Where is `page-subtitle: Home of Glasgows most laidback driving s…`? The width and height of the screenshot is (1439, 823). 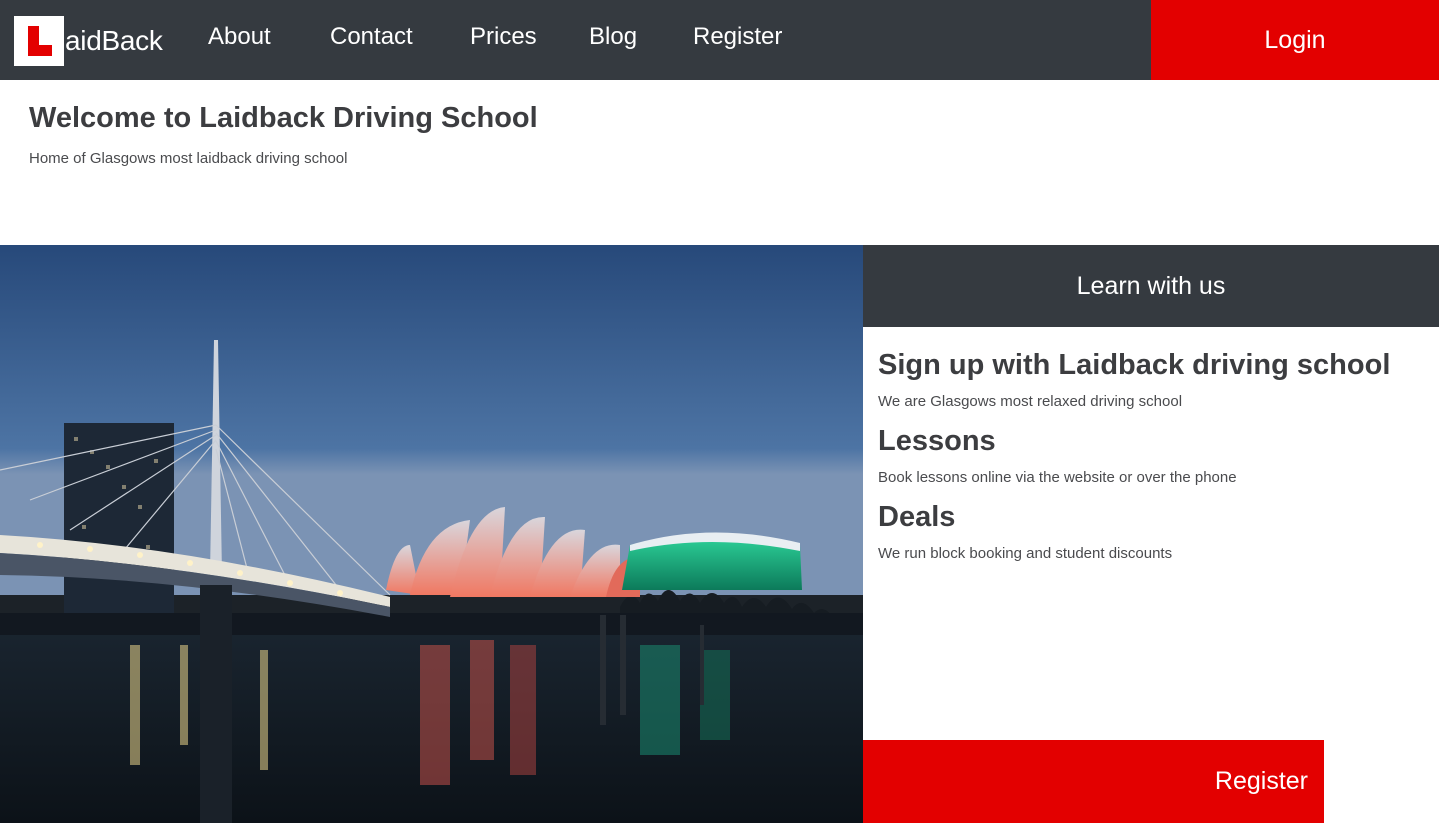
page-subtitle: Home of Glasgows most laidback driving s… is located at coordinates (188, 158).